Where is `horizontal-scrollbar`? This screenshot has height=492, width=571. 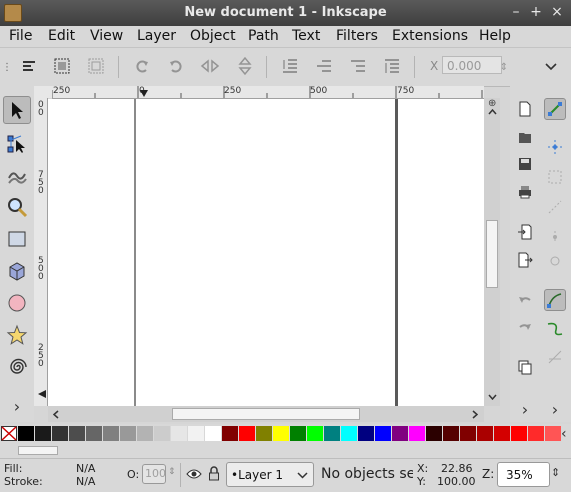
horizontal-scrollbar is located at coordinates (266, 414).